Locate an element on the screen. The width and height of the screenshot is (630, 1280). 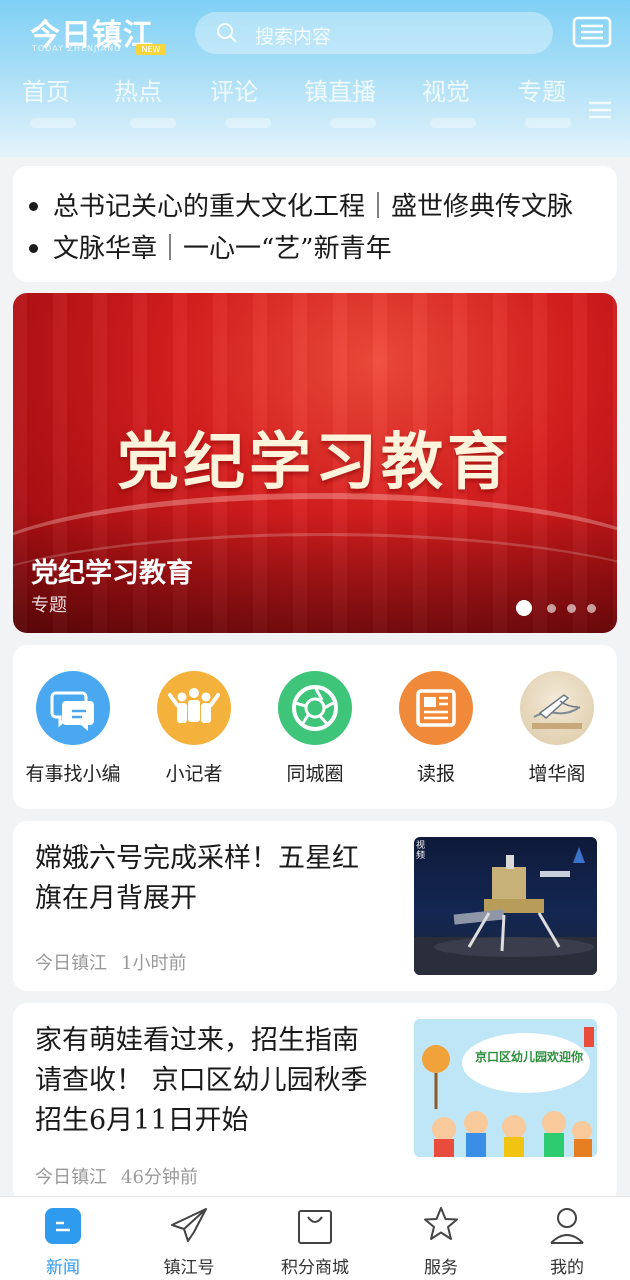
nav-services: 服务 is located at coordinates (441, 1238).